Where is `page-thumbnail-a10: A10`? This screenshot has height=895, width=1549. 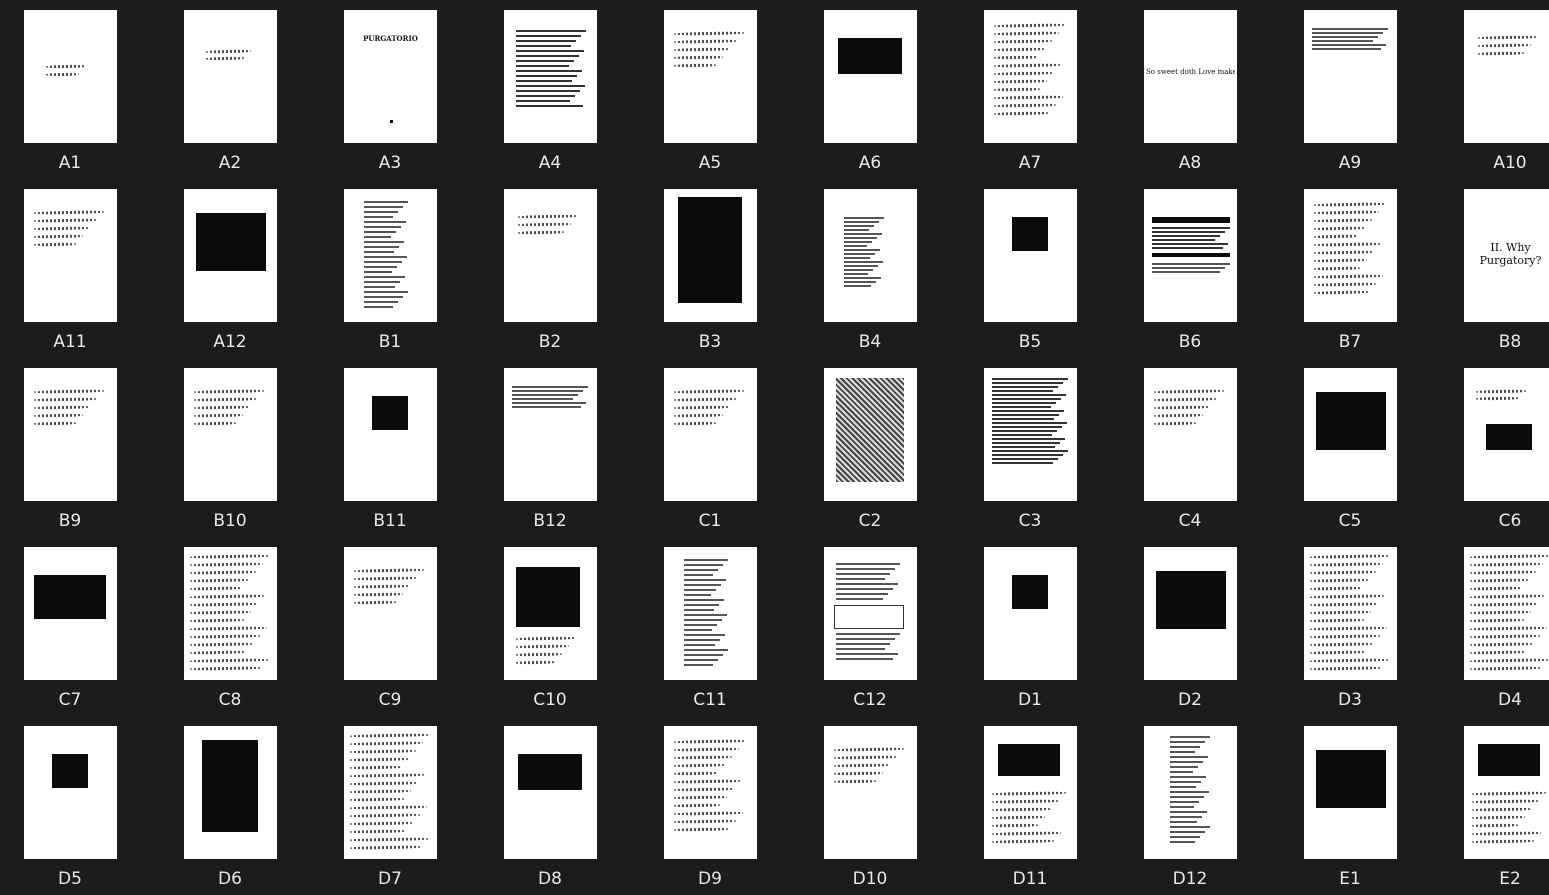 page-thumbnail-a10: A10 is located at coordinates (1494, 89).